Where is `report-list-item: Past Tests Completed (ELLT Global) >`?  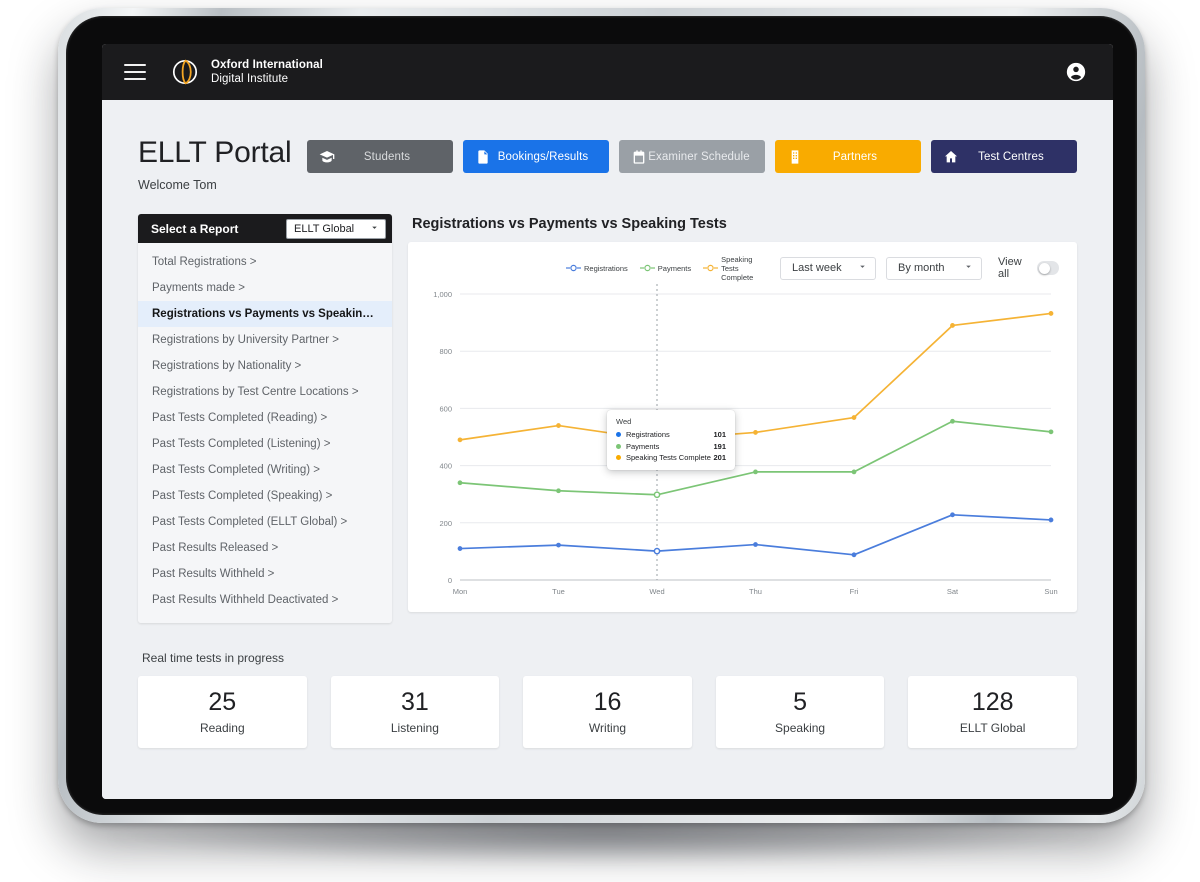
report-list-item: Past Tests Completed (ELLT Global) > is located at coordinates (265, 522).